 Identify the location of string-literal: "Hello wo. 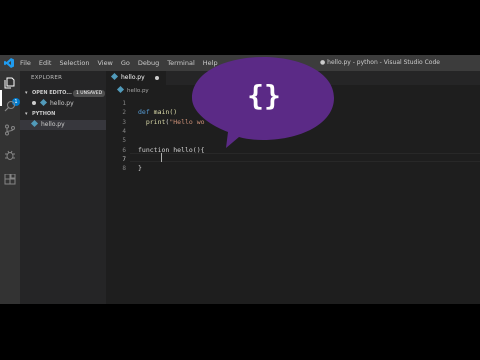
(187, 121).